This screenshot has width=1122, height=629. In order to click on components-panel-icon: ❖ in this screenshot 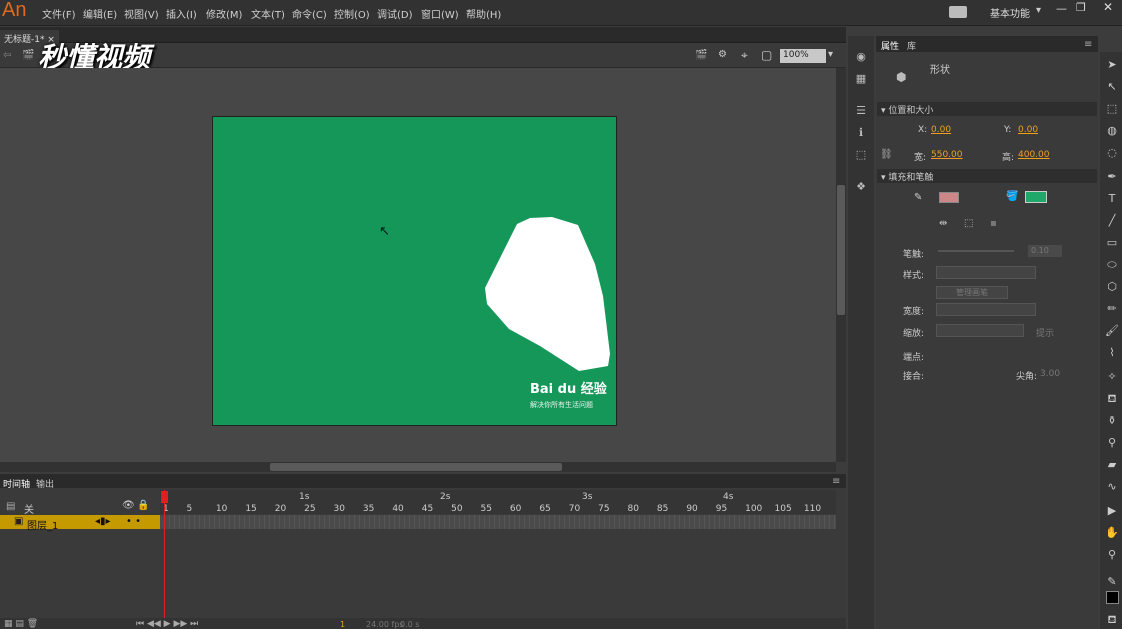, I will do `click(861, 187)`.